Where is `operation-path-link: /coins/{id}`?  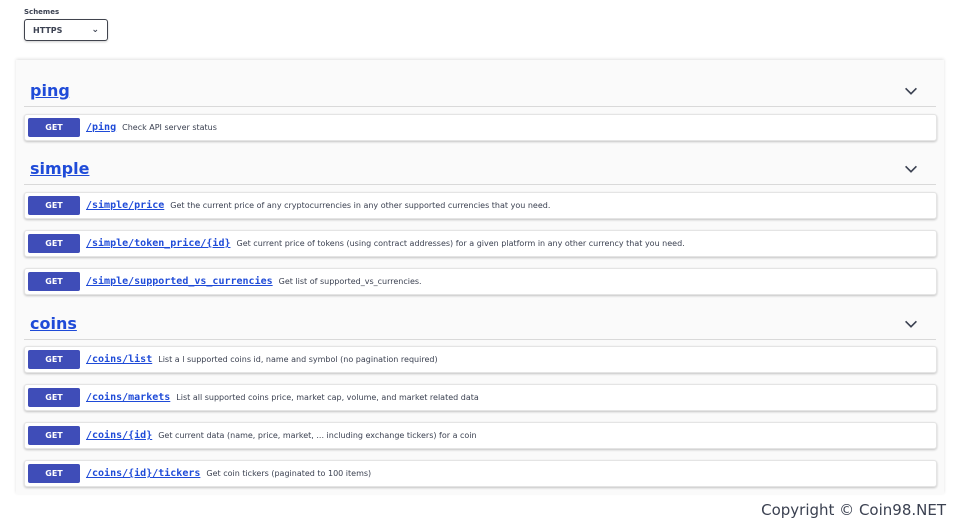
operation-path-link: /coins/{id} is located at coordinates (119, 435).